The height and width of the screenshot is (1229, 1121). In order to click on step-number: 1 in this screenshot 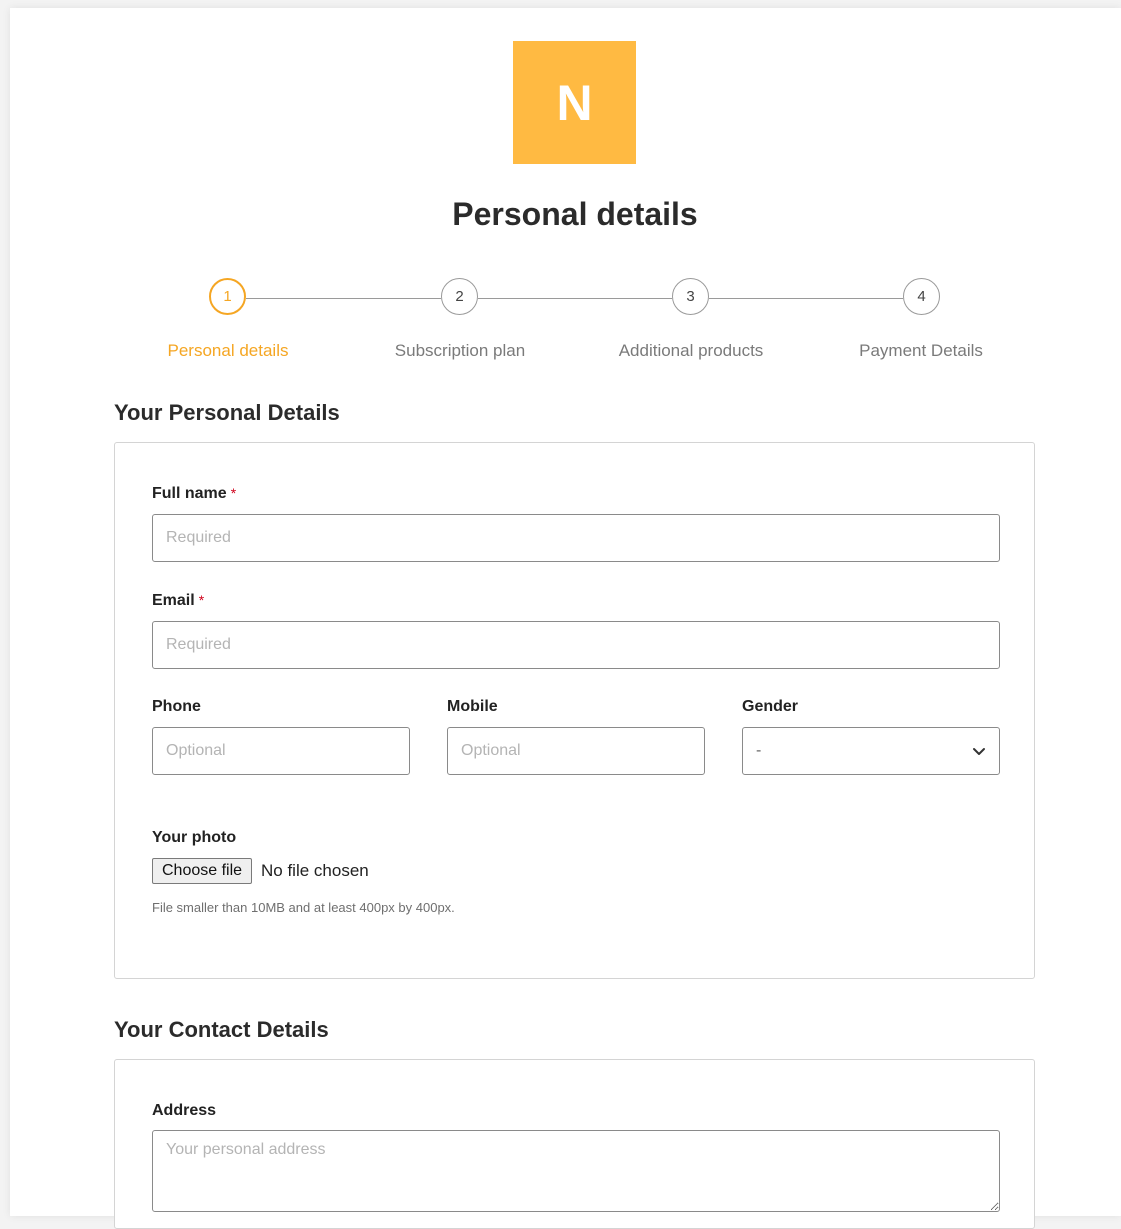, I will do `click(227, 296)`.